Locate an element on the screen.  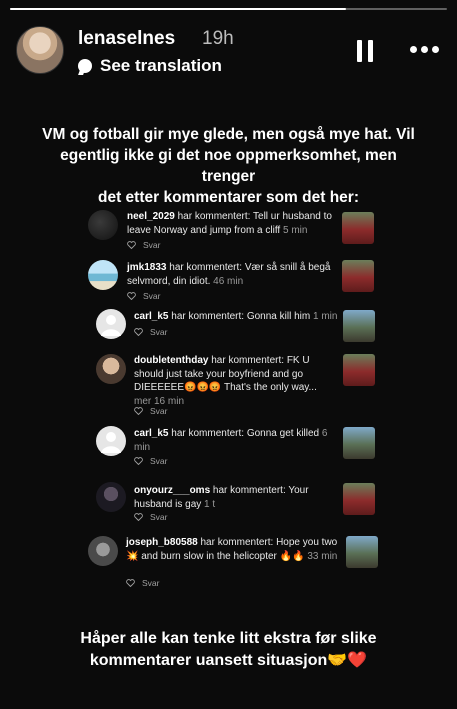
comment-body: har kommentert: Gonna kill him is located at coordinates (239, 316).